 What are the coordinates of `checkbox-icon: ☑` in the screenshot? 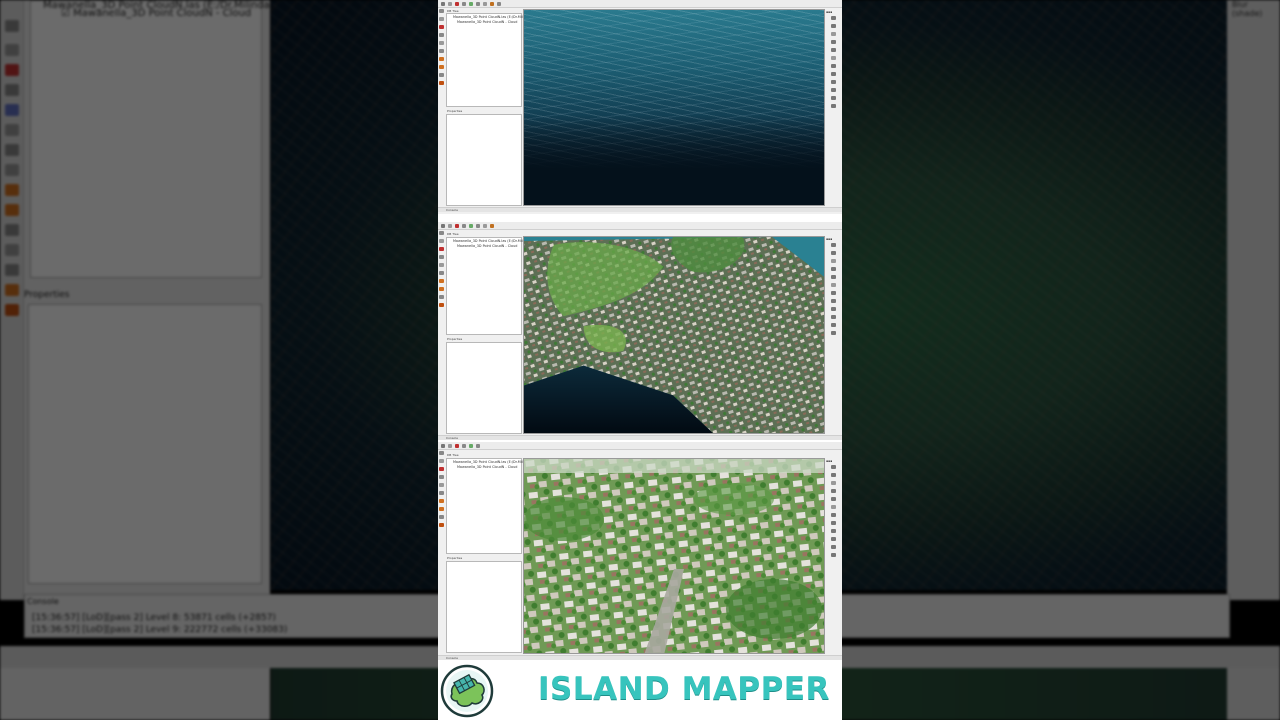 It's located at (65, 13).